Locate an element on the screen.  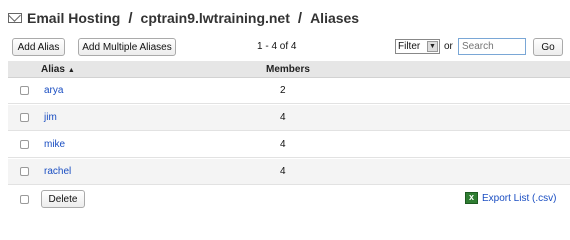
table-row: rachel 4 is located at coordinates (289, 172).